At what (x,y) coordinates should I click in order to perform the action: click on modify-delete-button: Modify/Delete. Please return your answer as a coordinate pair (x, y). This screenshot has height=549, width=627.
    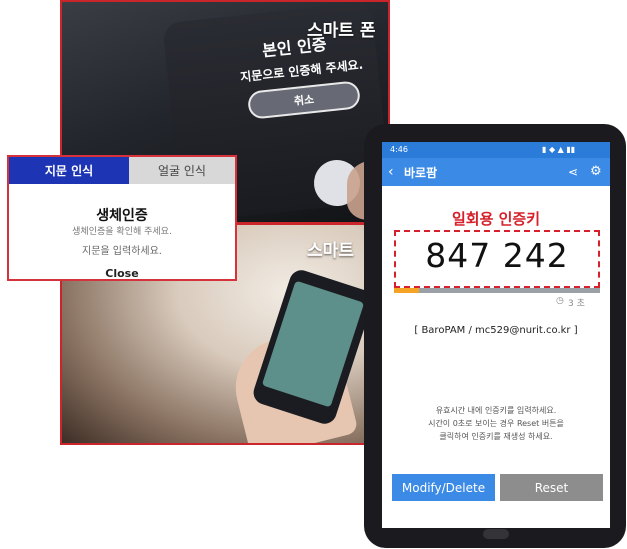
    Looking at the image, I should click on (443, 487).